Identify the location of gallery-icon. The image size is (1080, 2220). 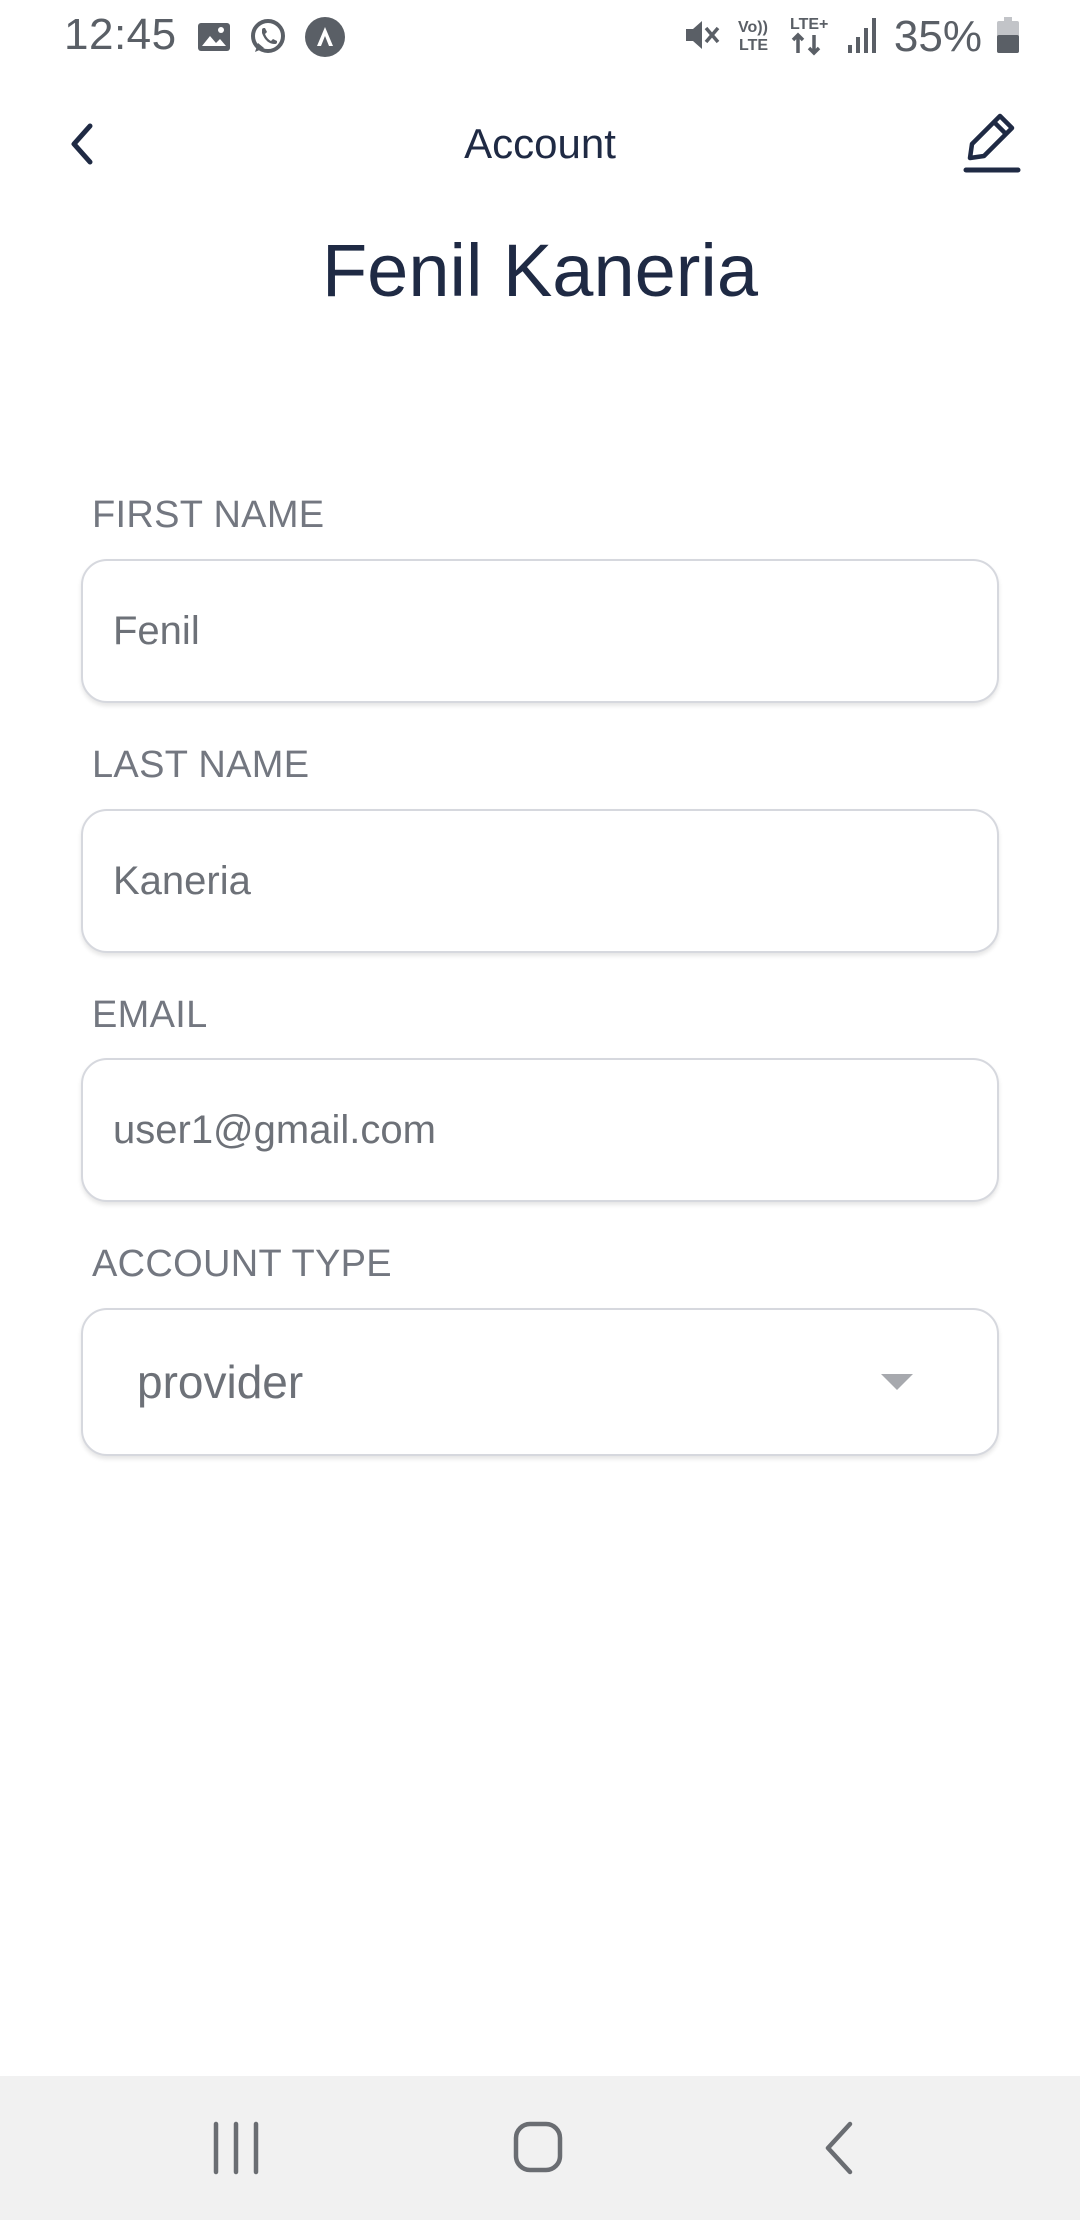
(214, 39).